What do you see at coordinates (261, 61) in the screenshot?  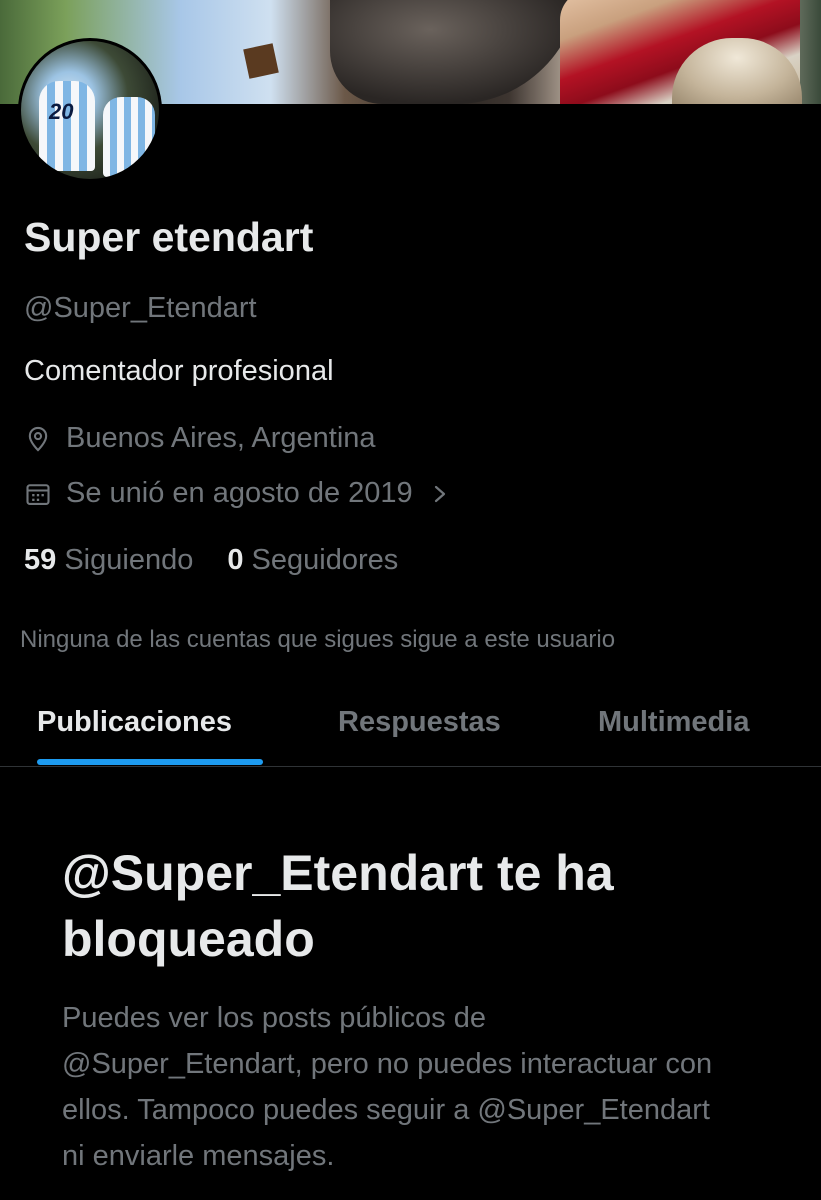 I see `banner-flag` at bounding box center [261, 61].